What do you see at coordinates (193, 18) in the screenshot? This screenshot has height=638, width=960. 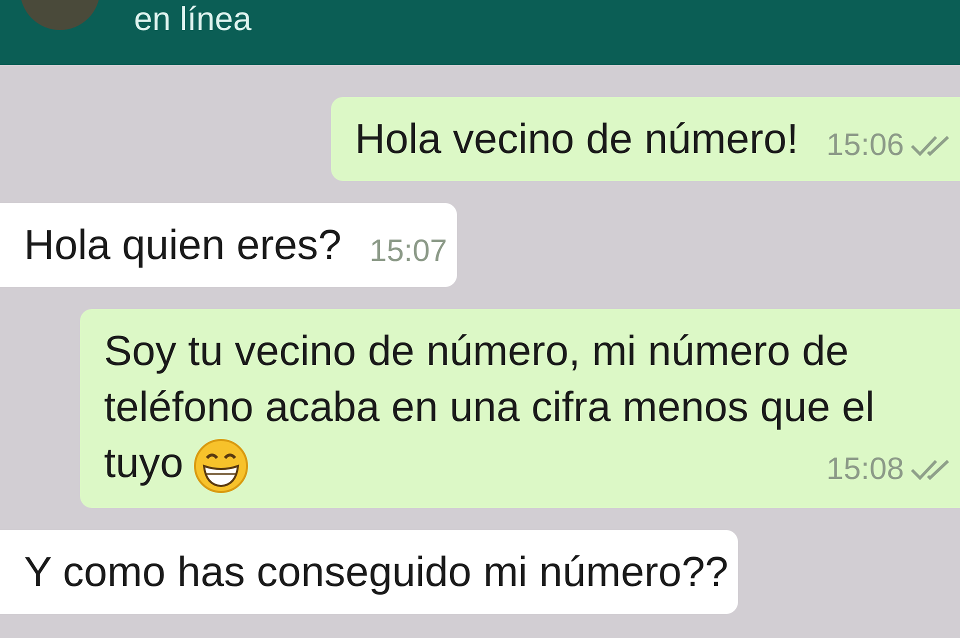 I see `contact-status: en línea` at bounding box center [193, 18].